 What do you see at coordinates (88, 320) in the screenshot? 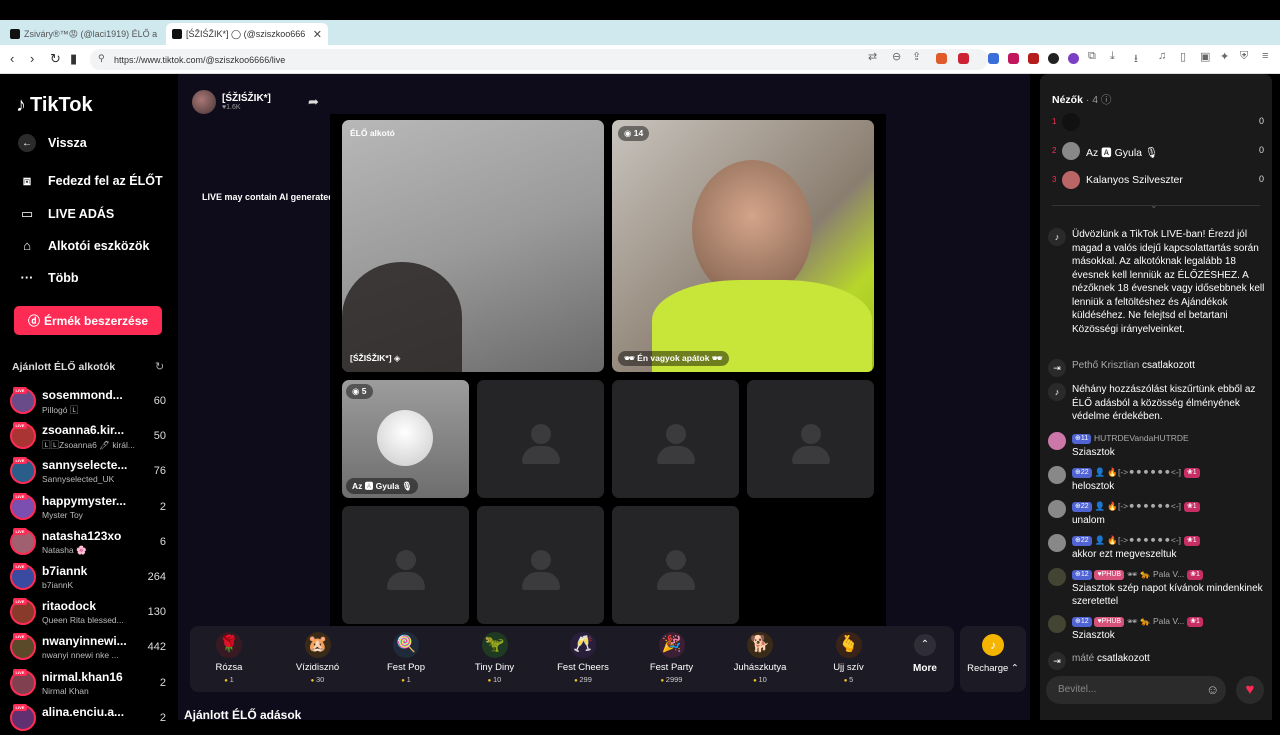
I see `get-coins-button: ⓓ Érmék beszerzése` at bounding box center [88, 320].